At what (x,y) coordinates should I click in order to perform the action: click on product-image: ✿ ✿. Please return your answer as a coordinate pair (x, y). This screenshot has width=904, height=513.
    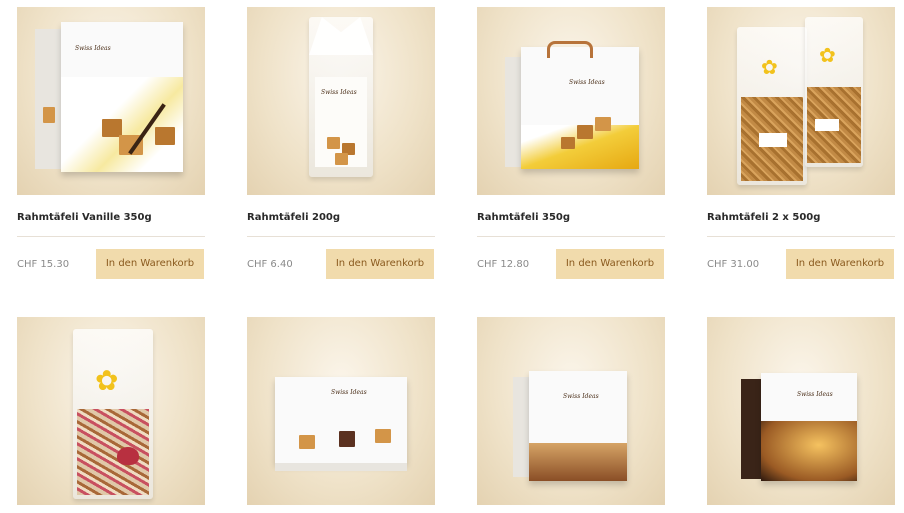
    Looking at the image, I should click on (801, 101).